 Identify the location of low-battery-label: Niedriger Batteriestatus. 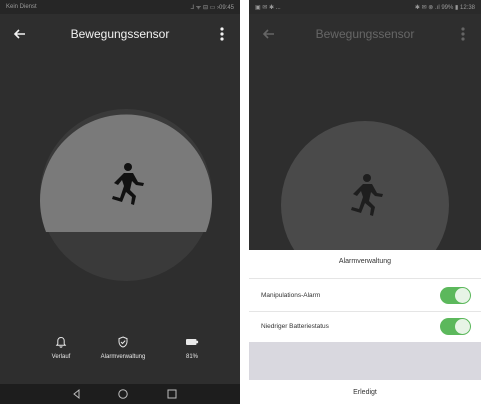
(295, 326).